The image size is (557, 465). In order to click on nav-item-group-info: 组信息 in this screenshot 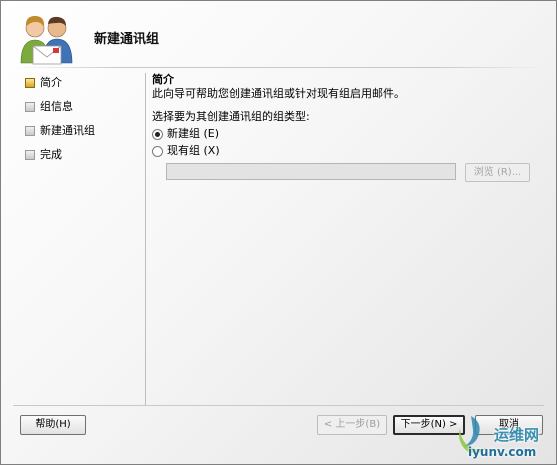, I will do `click(81, 111)`.